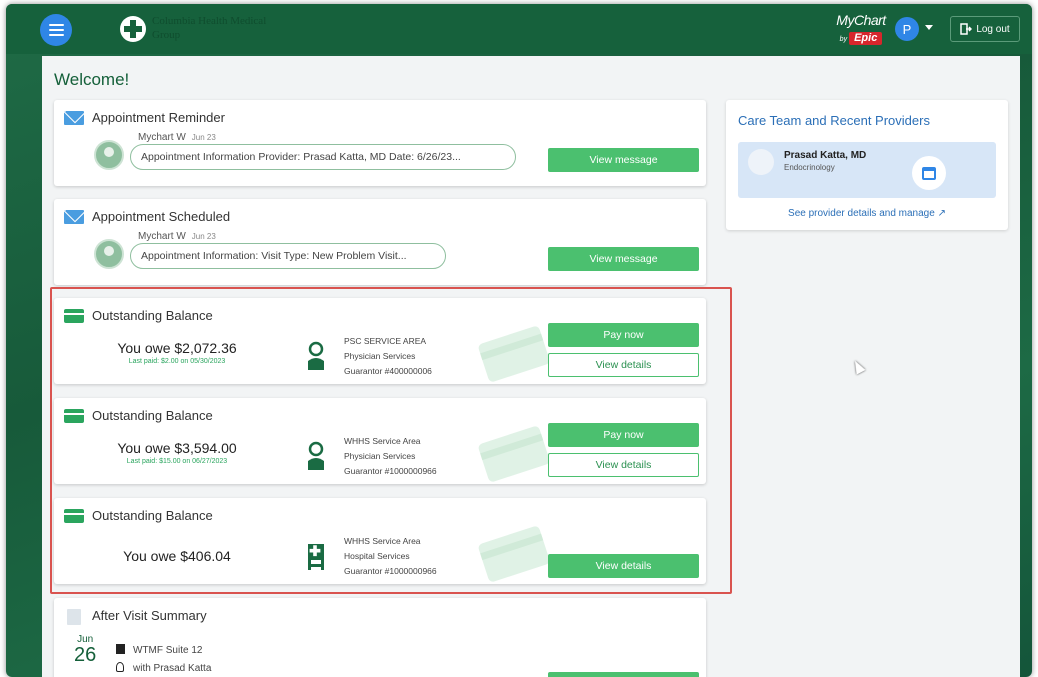 This screenshot has height=677, width=1038. What do you see at coordinates (761, 162) in the screenshot?
I see `provider-avatar` at bounding box center [761, 162].